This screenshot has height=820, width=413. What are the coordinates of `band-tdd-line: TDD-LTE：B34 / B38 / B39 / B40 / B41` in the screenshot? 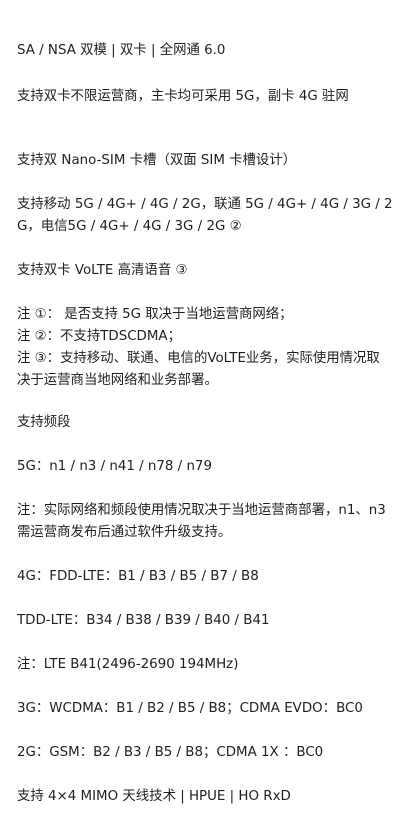 It's located at (143, 620).